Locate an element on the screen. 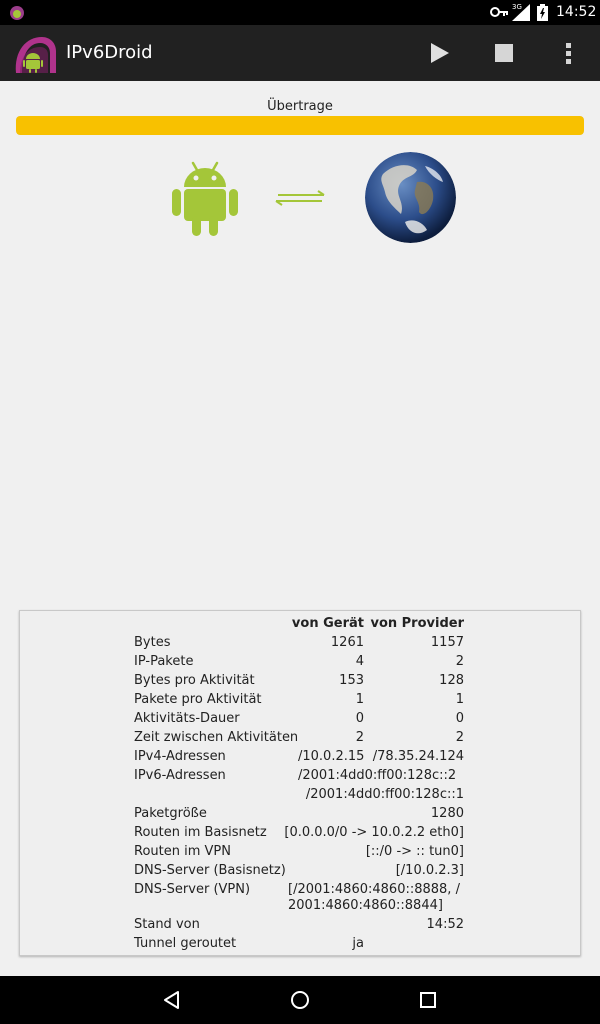 This screenshot has width=600, height=1024. column-header-device: von Gerät is located at coordinates (327, 623).